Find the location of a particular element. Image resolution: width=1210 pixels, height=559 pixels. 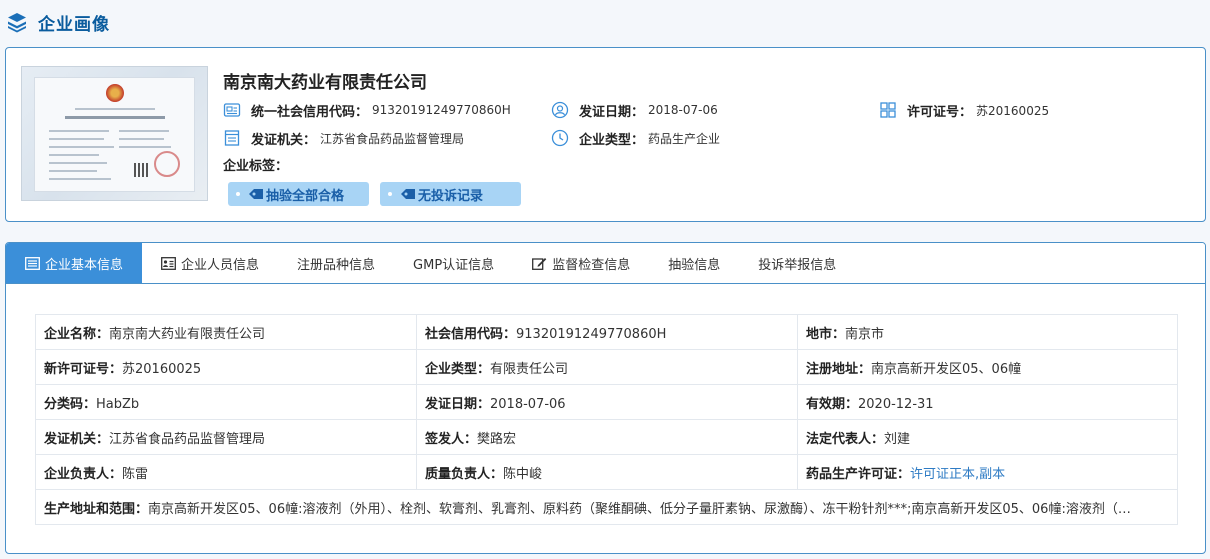

company-type-cell: 企业类型：有限责任公司 is located at coordinates (607, 367).